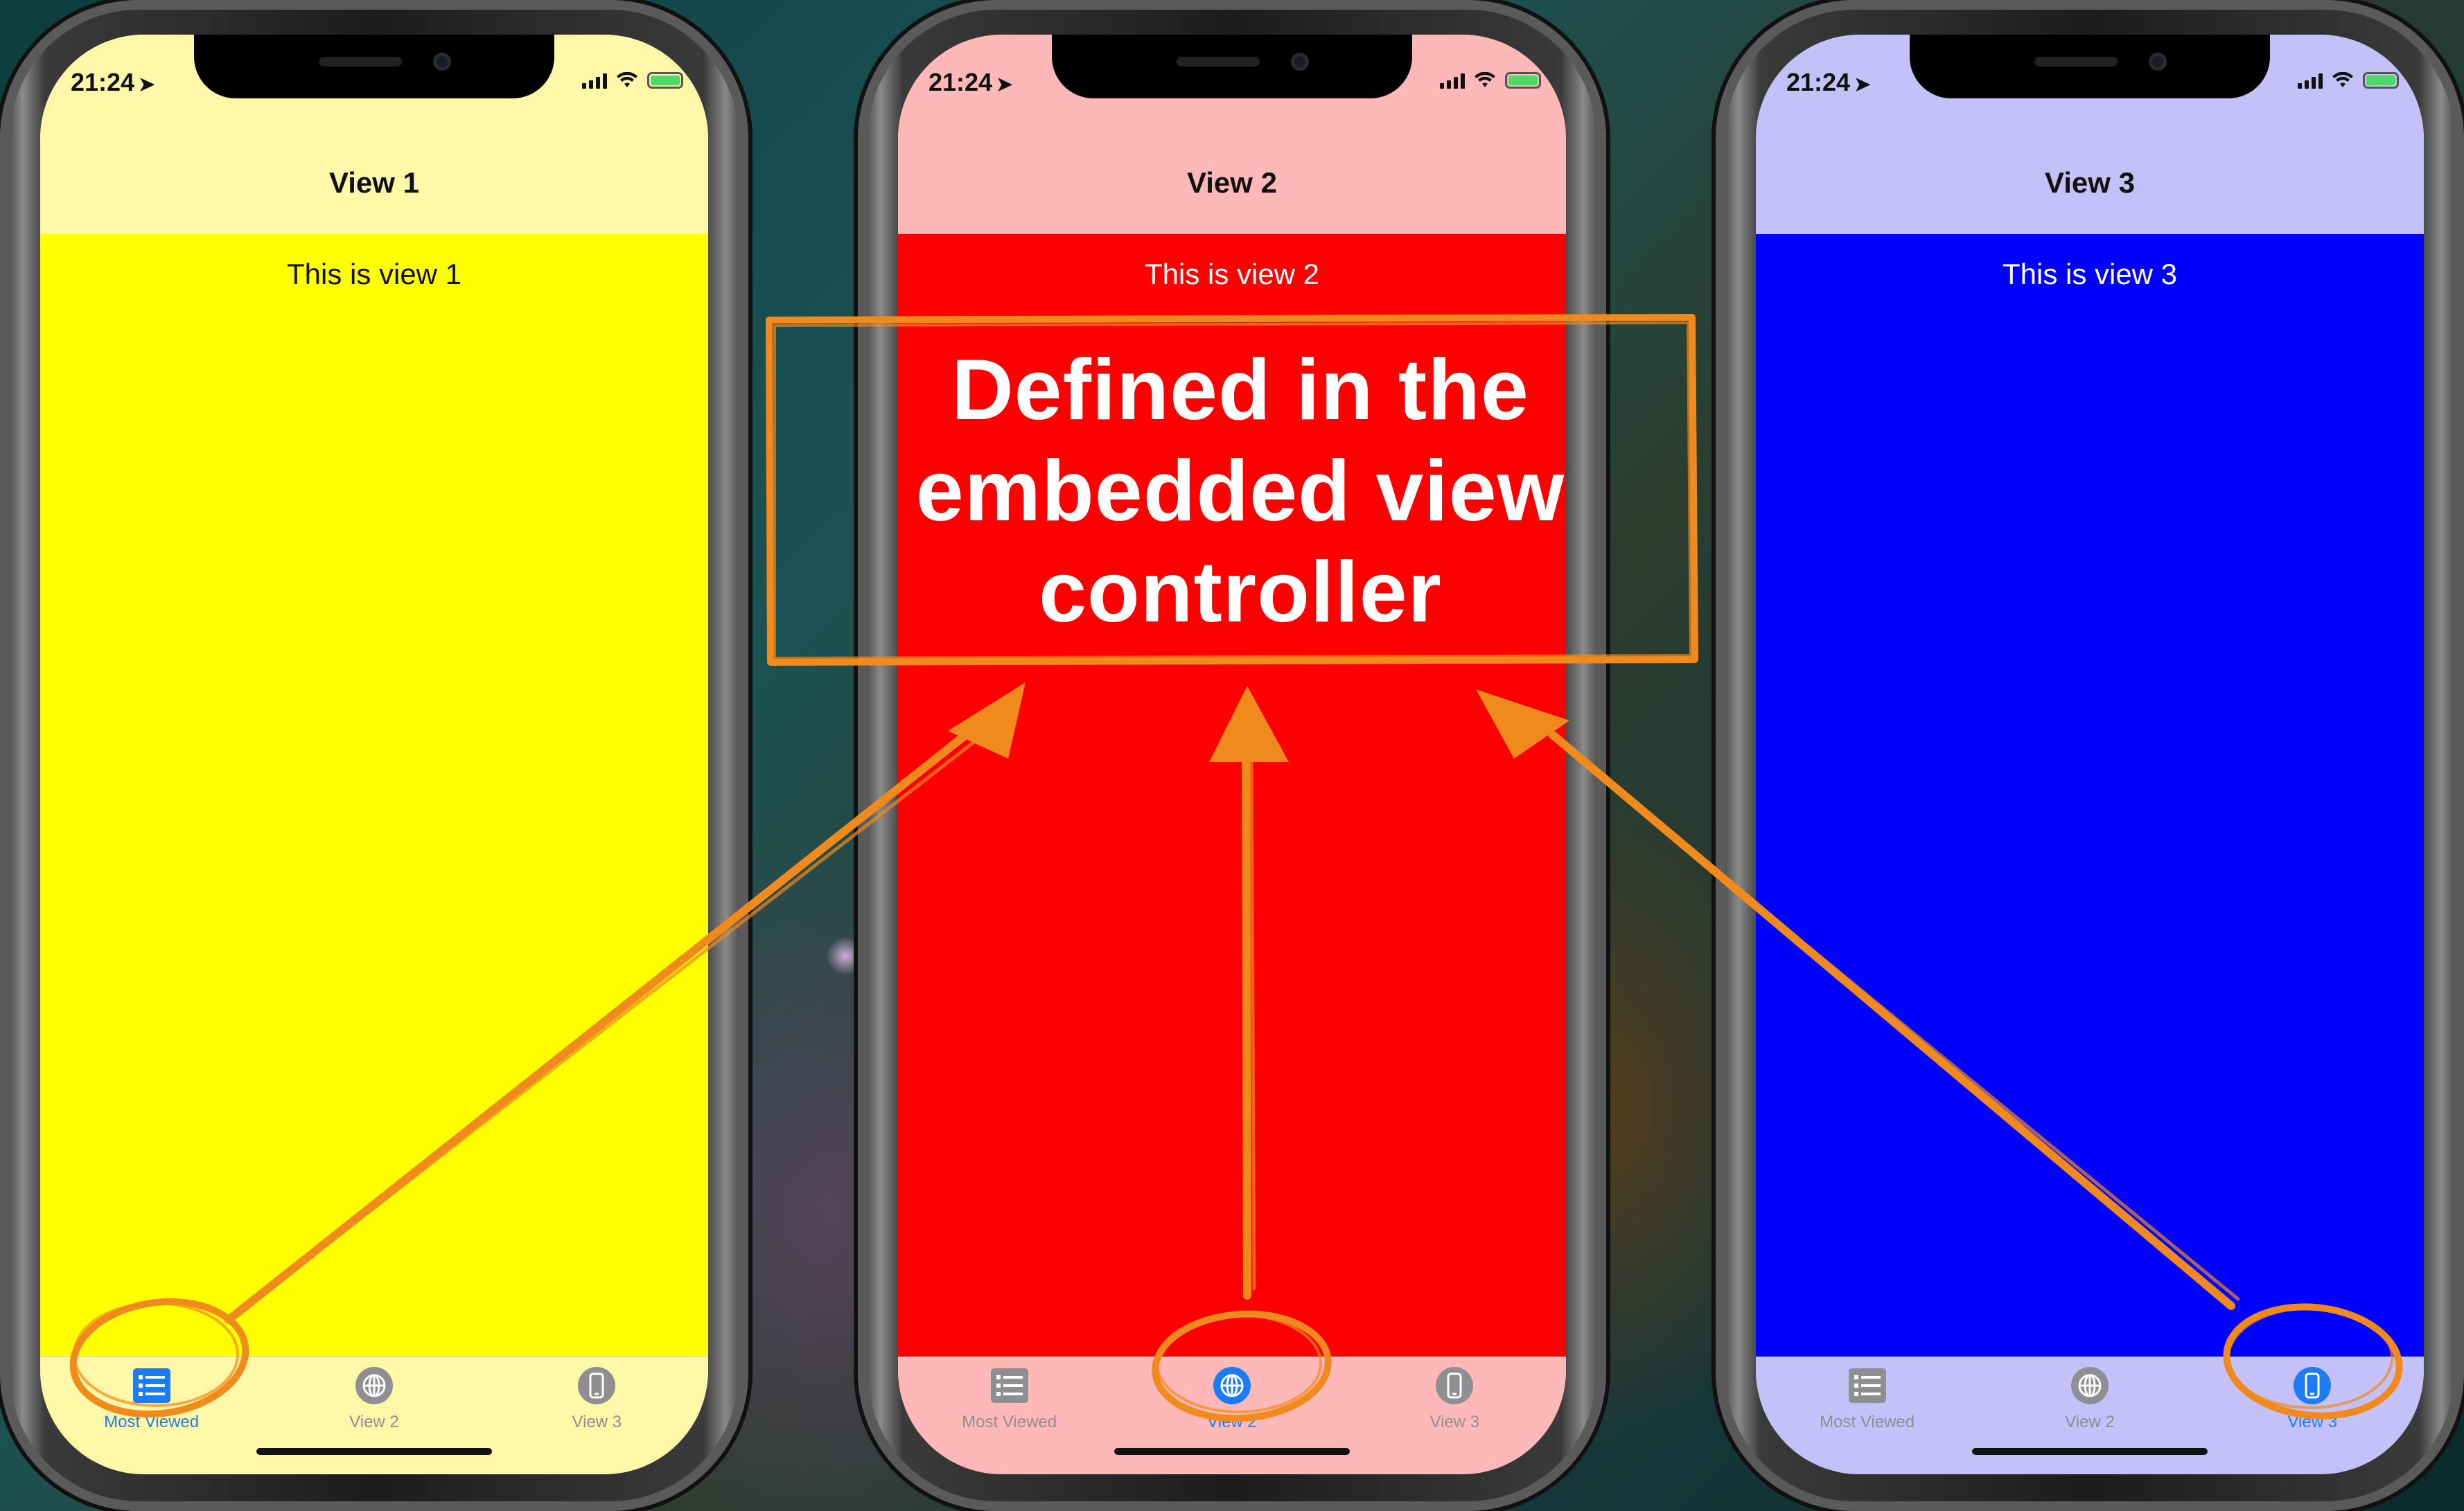 The width and height of the screenshot is (2464, 1511). I want to click on content-label: This is view 3, so click(2090, 274).